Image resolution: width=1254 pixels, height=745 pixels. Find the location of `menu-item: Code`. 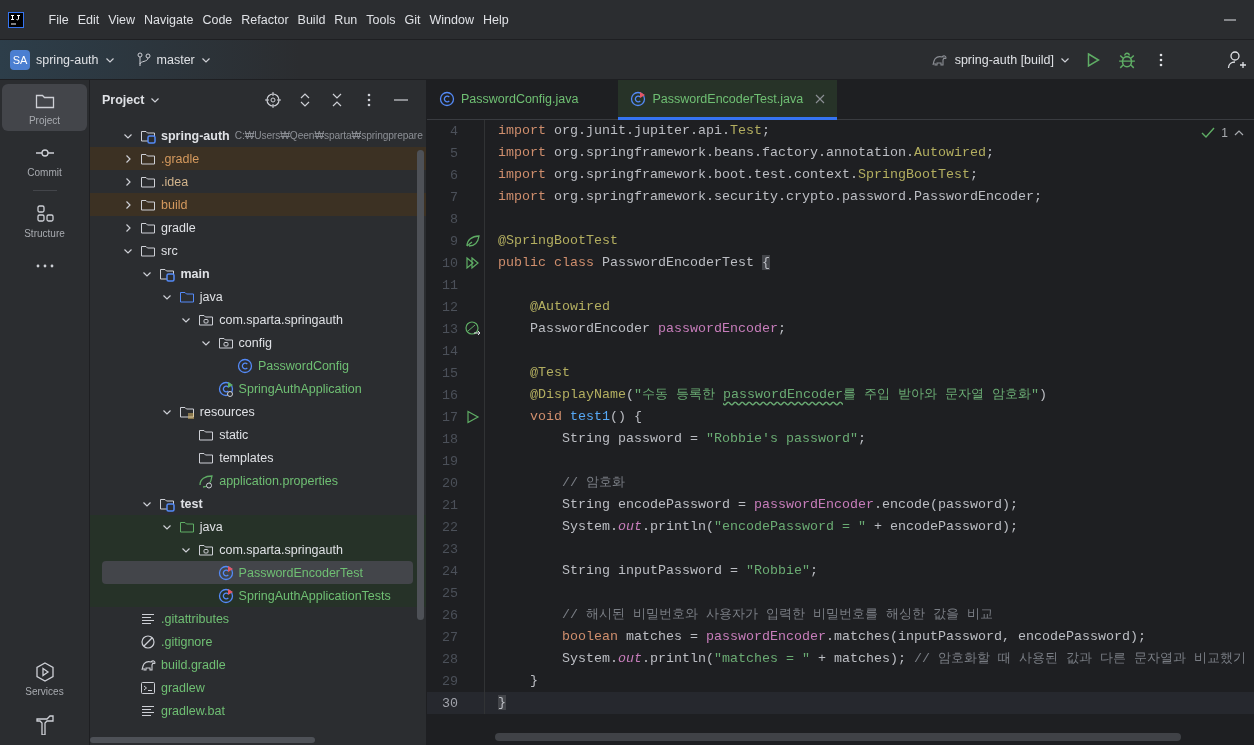

menu-item: Code is located at coordinates (217, 19).